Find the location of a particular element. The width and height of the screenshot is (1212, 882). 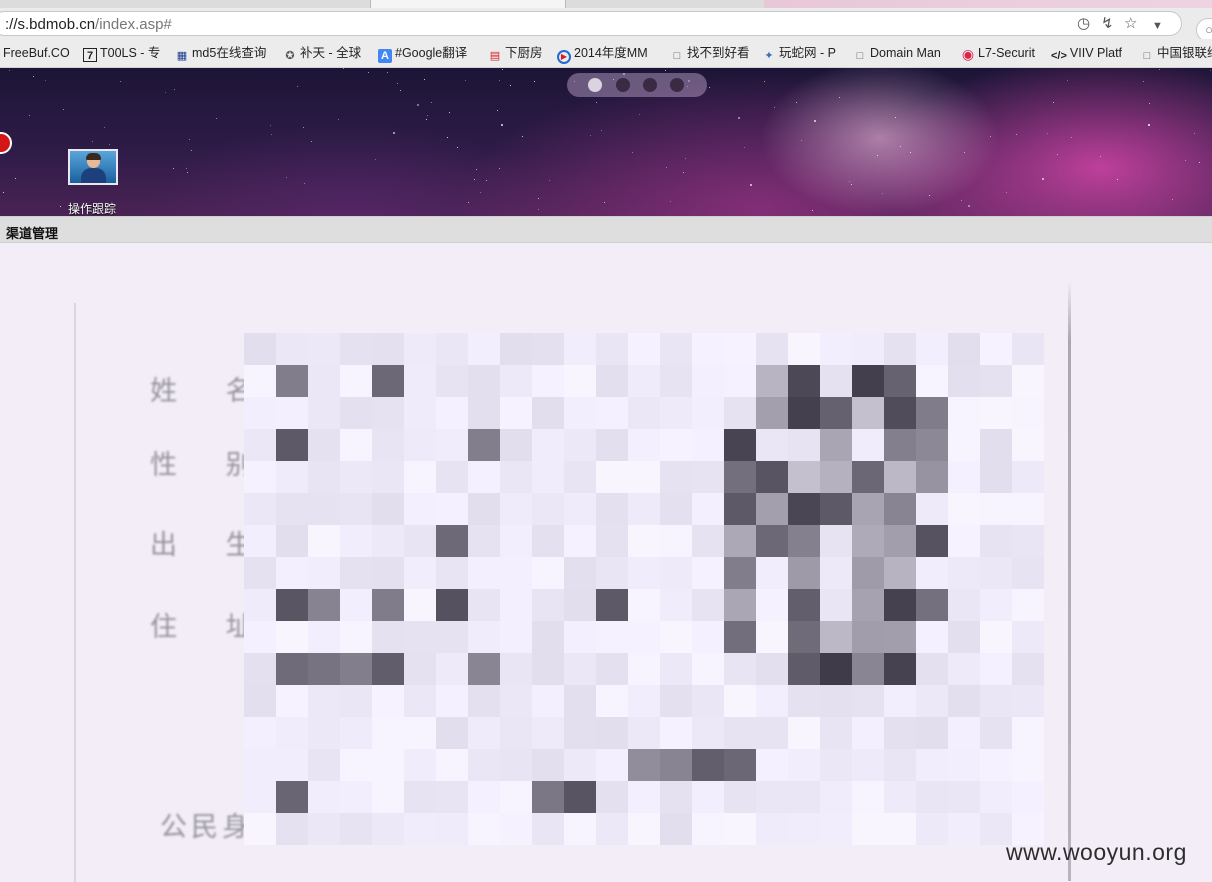

tab-strip-background is located at coordinates (988, 4).